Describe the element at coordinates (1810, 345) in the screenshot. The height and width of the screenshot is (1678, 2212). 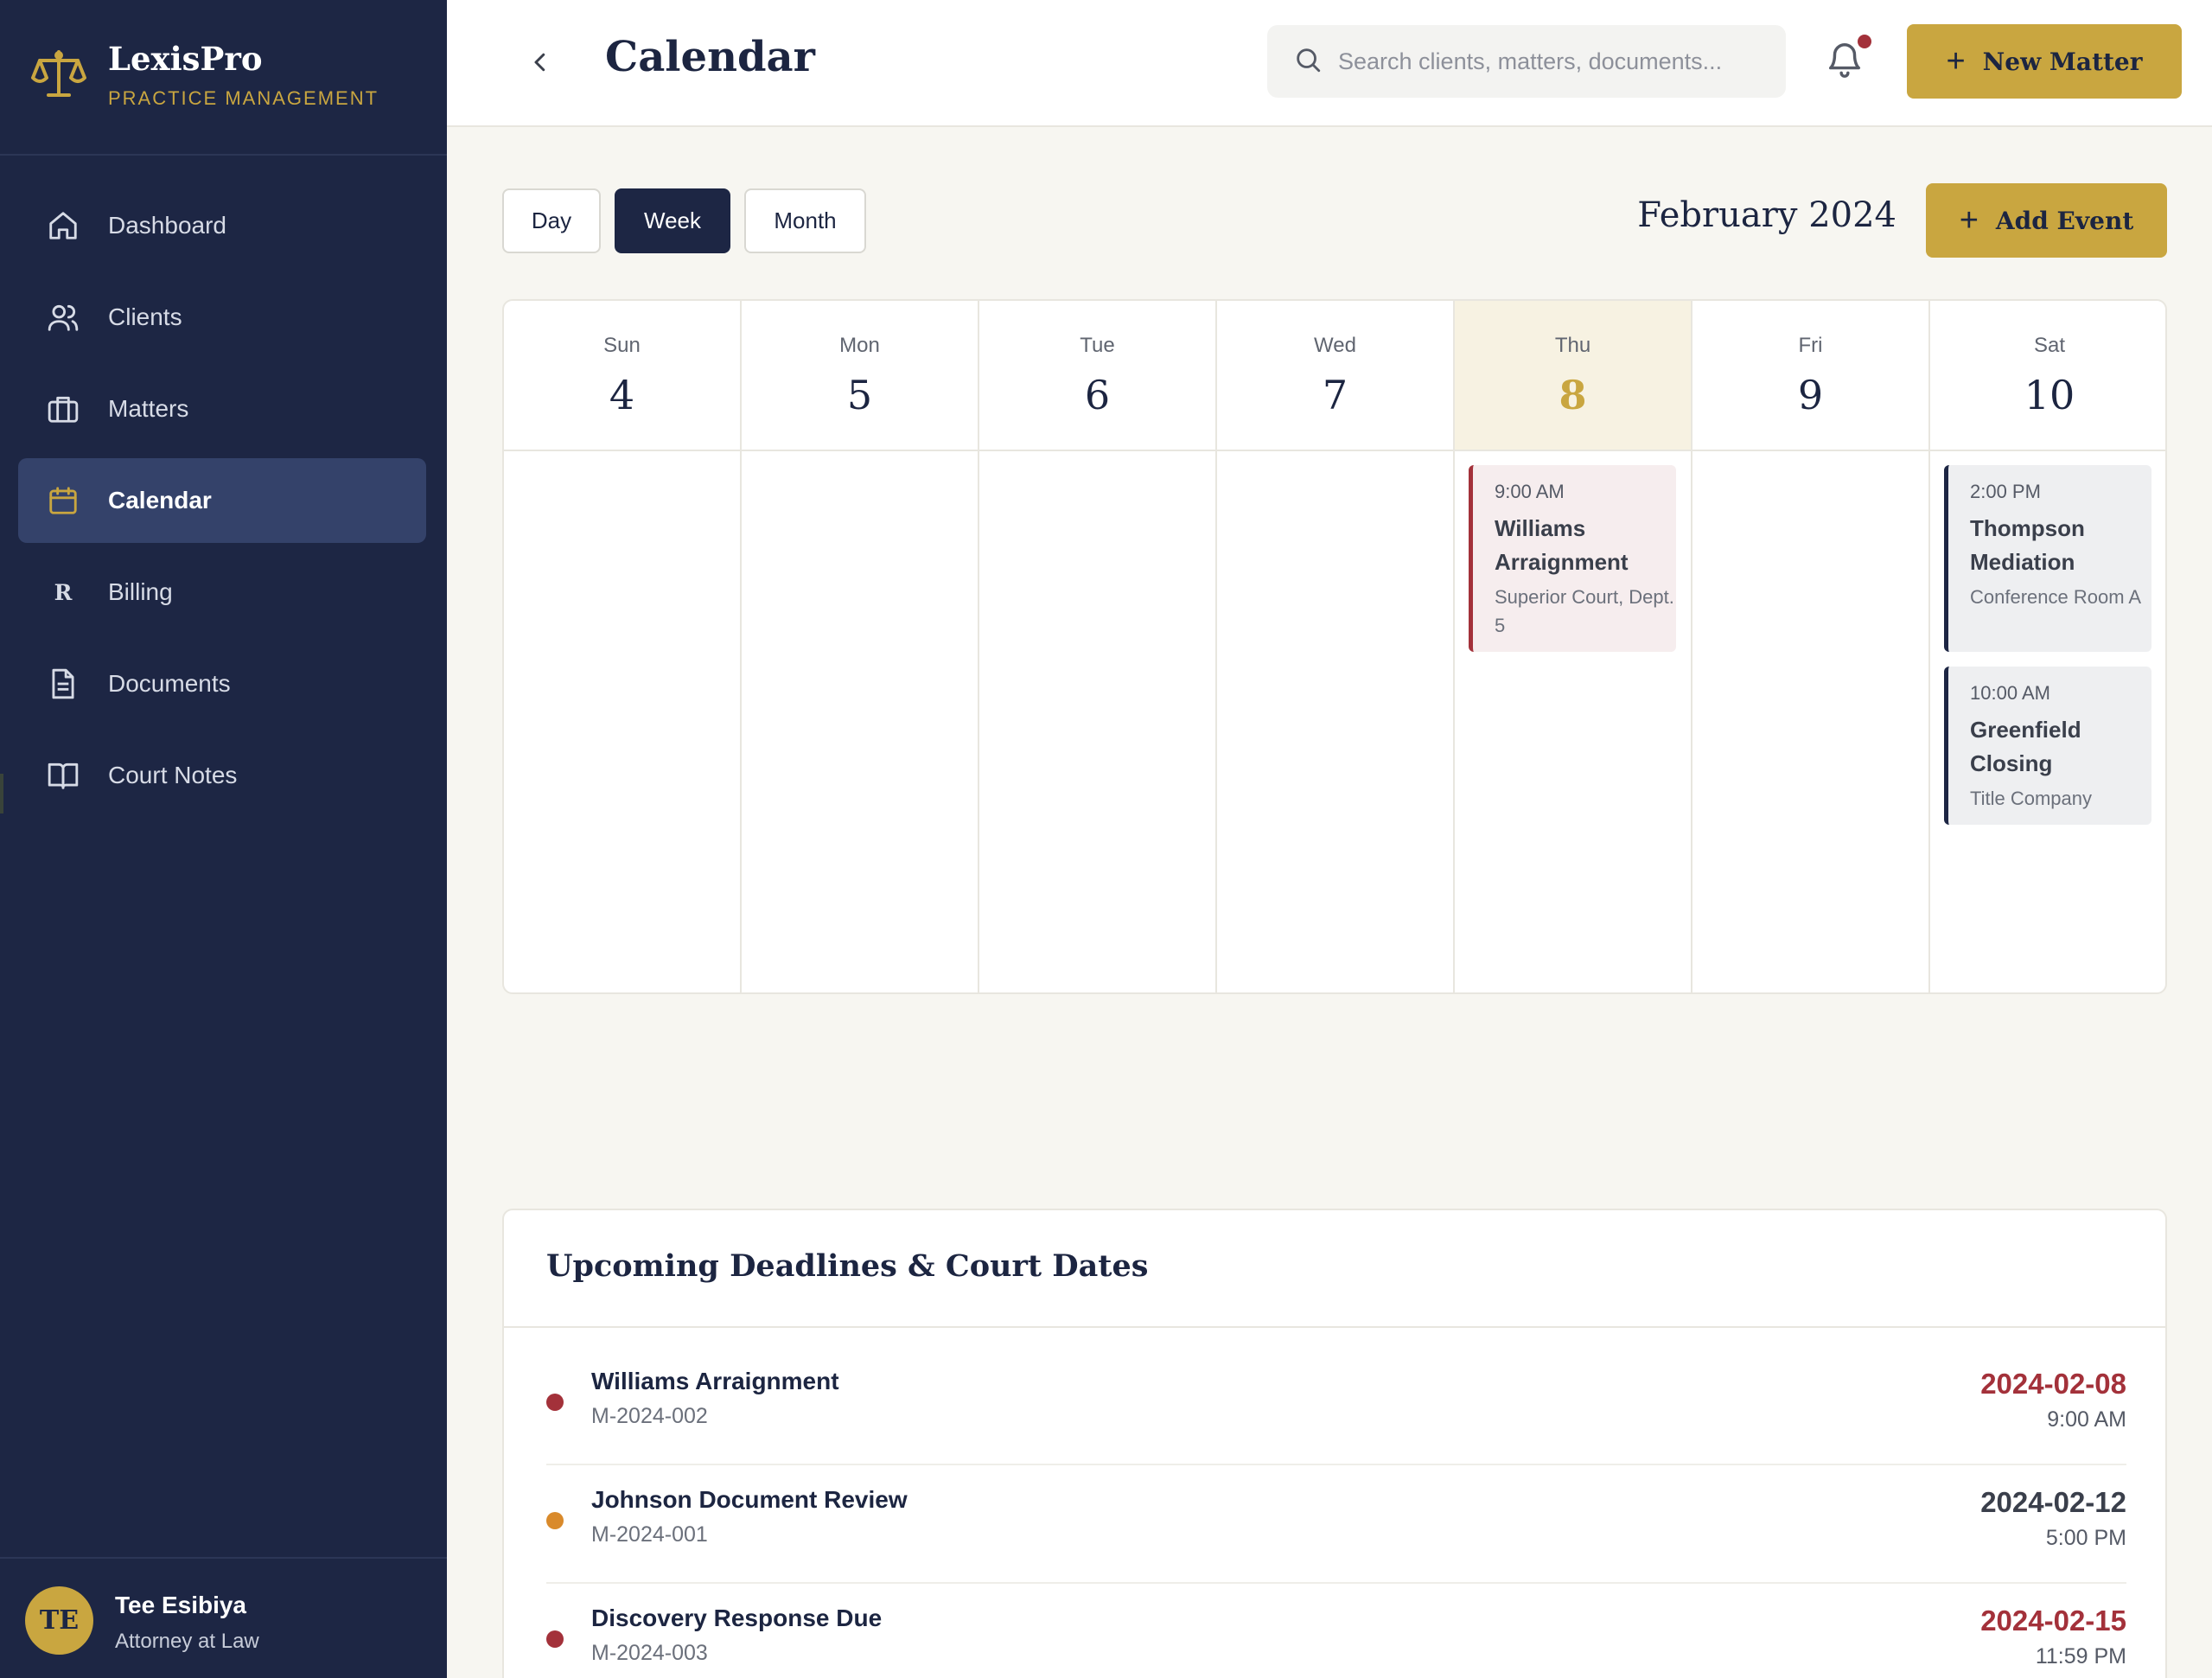
I see `day-name: Fri` at that location.